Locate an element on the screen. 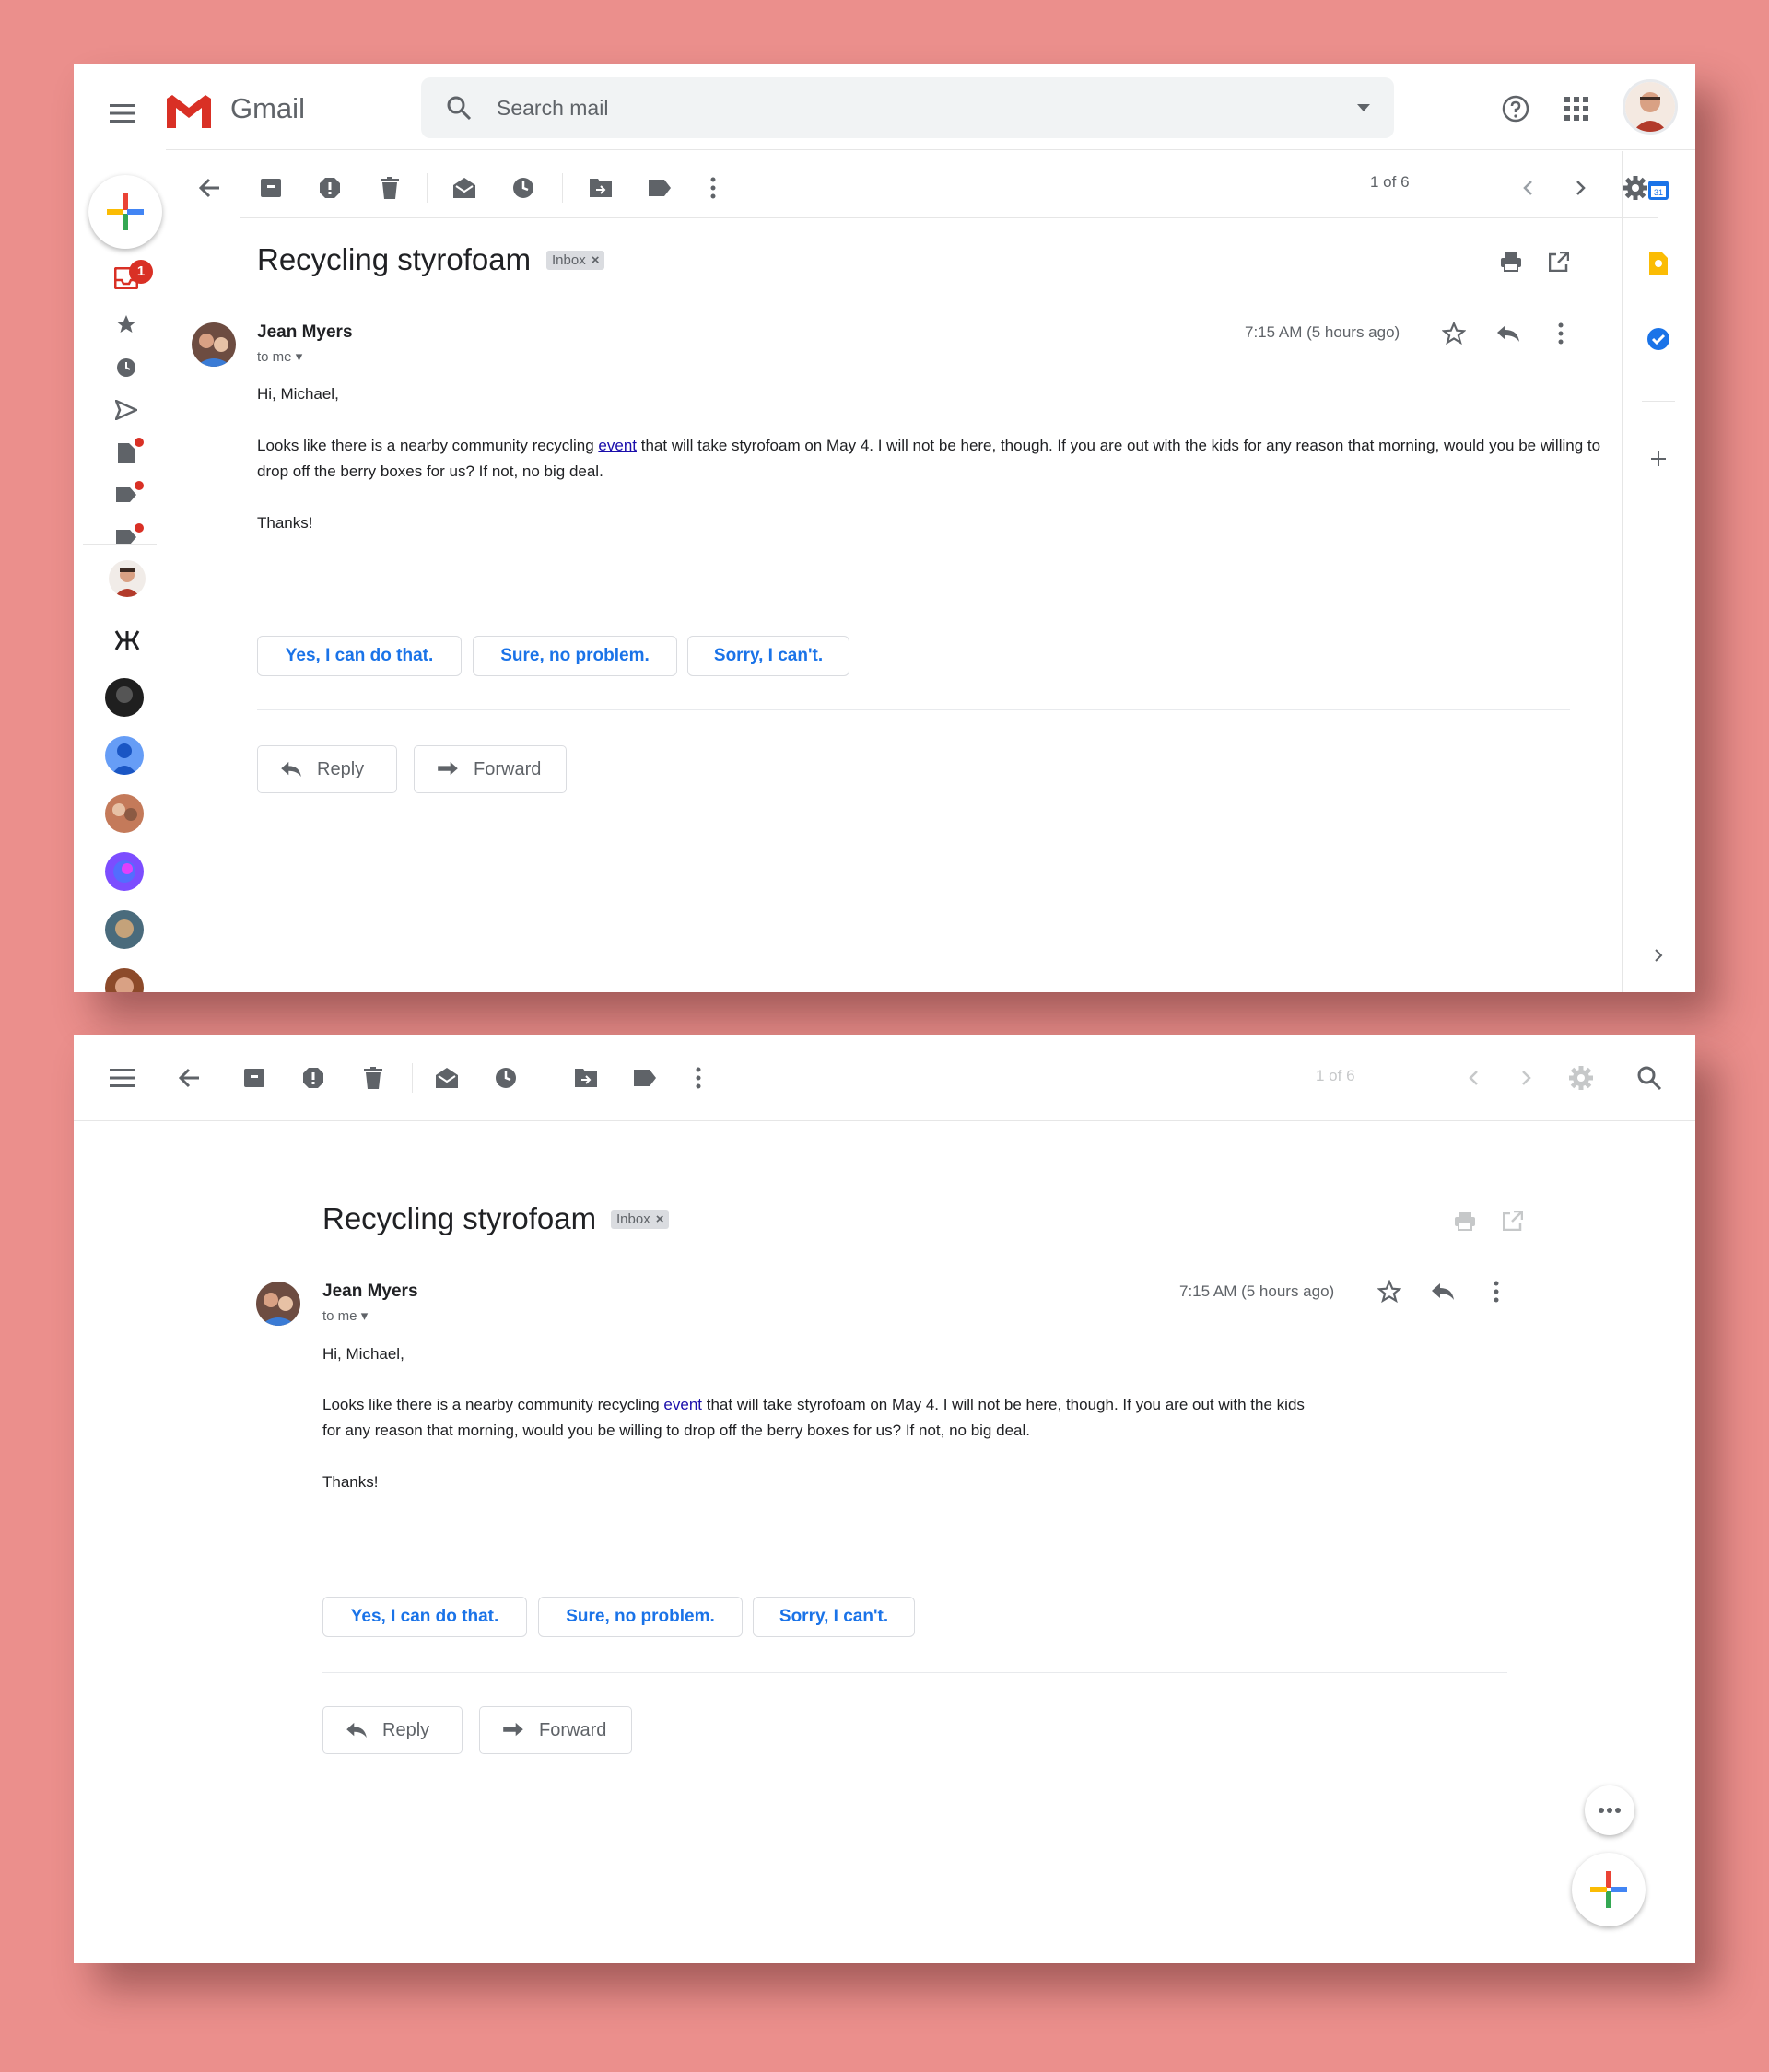 The image size is (1769, 2072). search-input: Search mail is located at coordinates (552, 107).